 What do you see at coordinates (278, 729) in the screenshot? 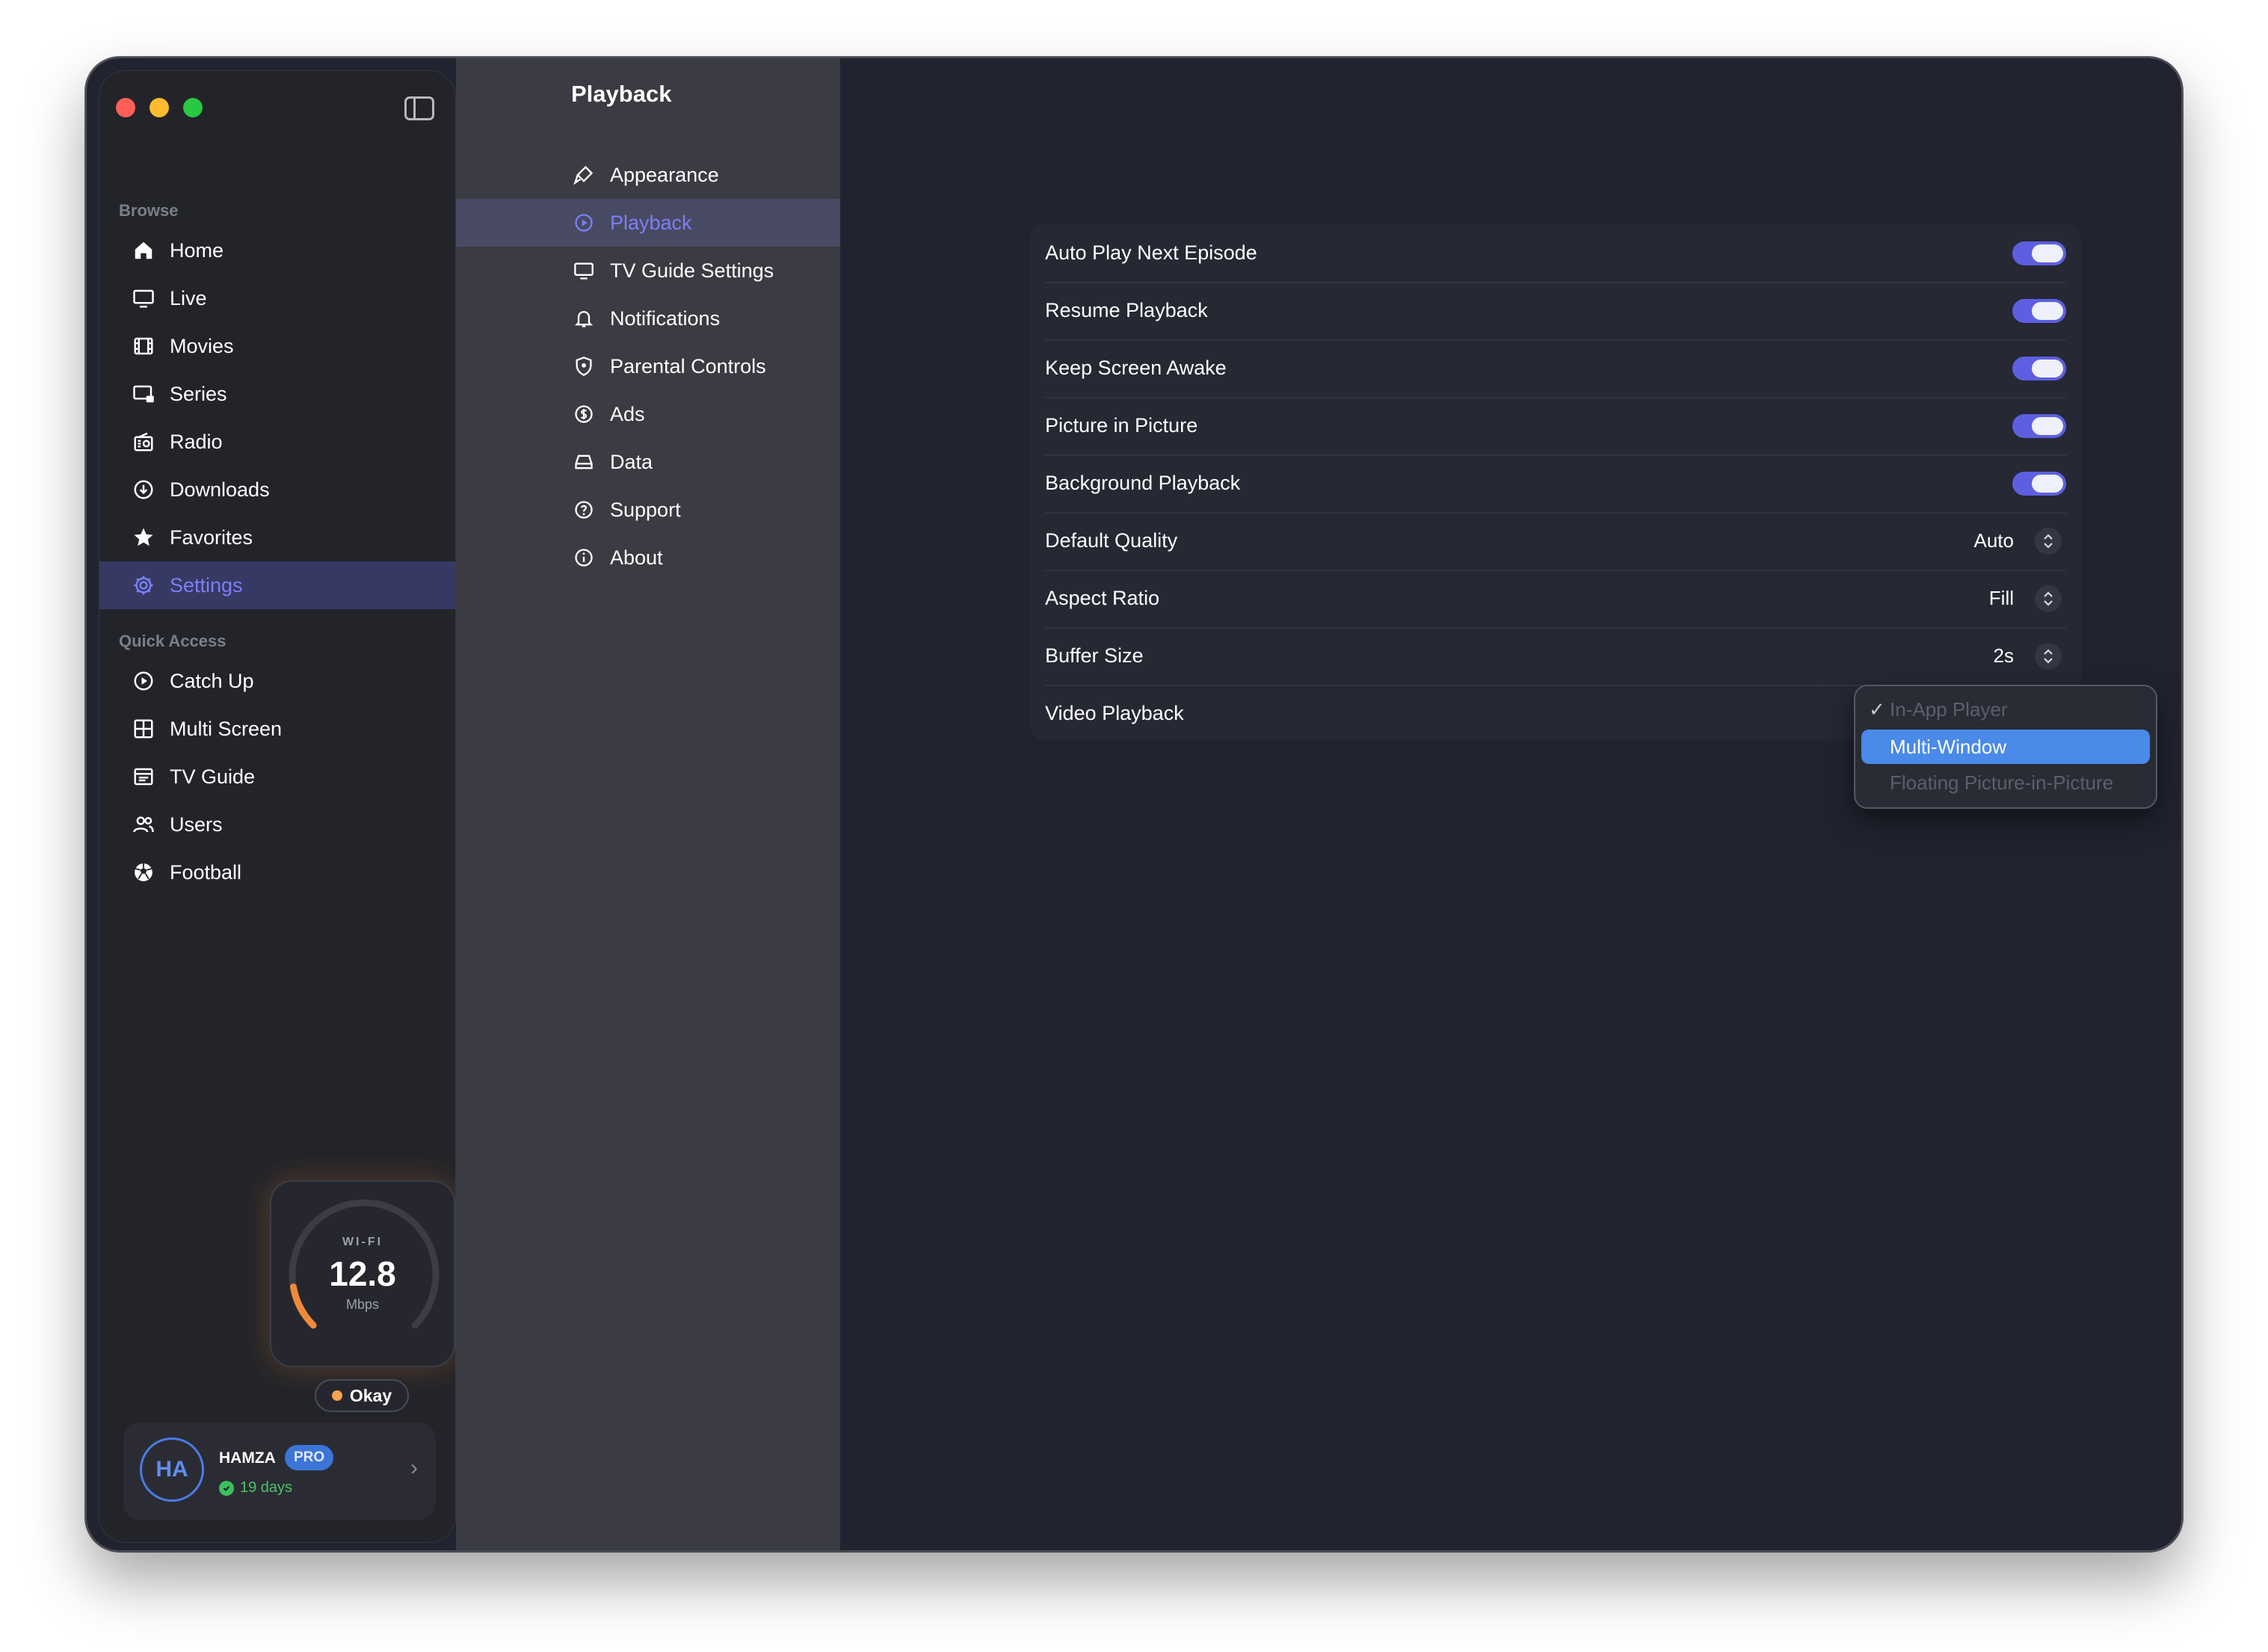
I see `sidebar-item-multi-screen: Multi Screen` at bounding box center [278, 729].